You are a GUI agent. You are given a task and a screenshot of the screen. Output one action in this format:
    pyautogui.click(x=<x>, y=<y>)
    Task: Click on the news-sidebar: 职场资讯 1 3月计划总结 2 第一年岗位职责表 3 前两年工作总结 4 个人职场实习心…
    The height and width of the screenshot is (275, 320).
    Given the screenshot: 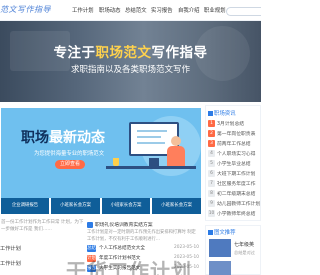 What is the action you would take?
    pyautogui.click(x=233, y=163)
    